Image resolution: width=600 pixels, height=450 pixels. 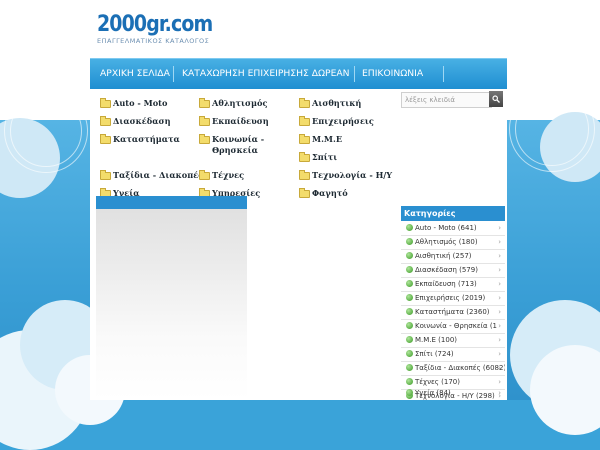 I want to click on sidebar-item-society: Κοινωνία - Θρησκεία (1 ›, so click(x=453, y=326).